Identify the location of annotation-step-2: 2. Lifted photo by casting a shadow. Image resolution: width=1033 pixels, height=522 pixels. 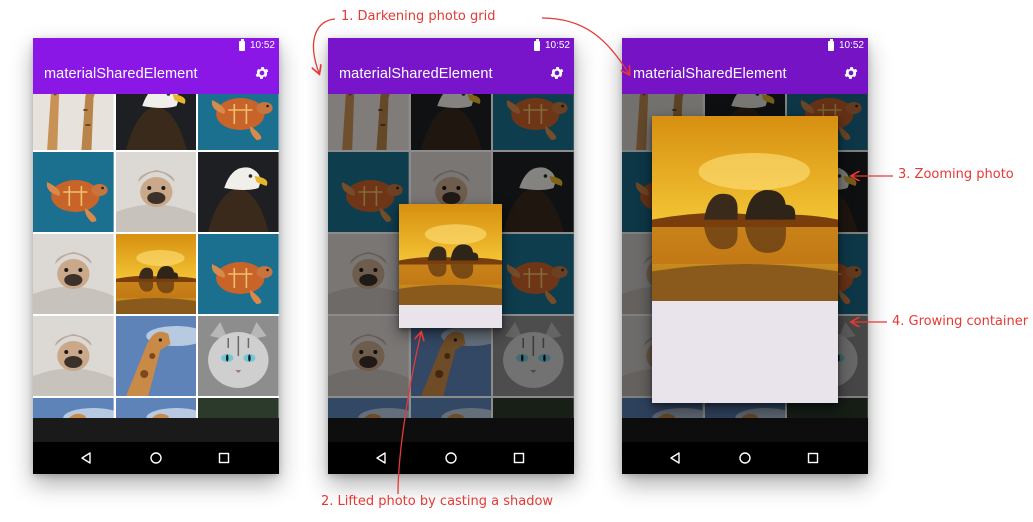
(437, 501).